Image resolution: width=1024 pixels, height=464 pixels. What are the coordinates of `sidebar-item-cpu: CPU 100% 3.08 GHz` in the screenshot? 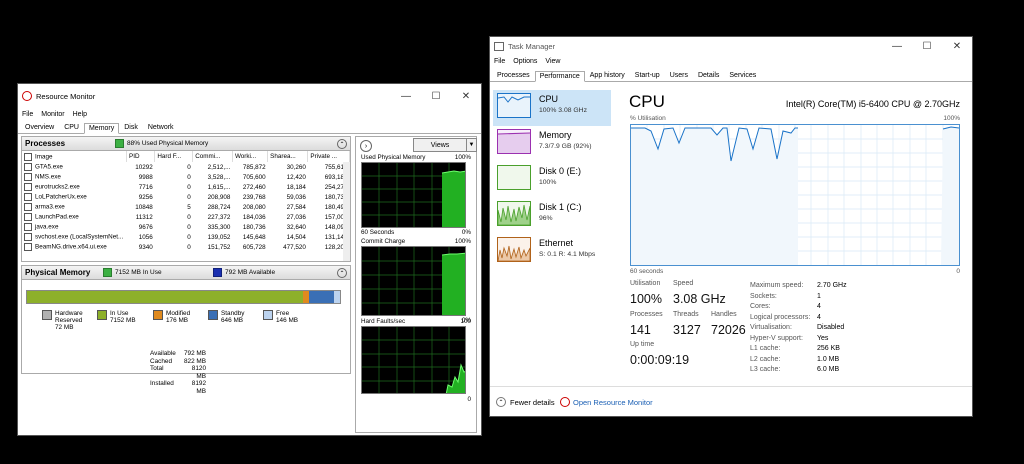 It's located at (552, 108).